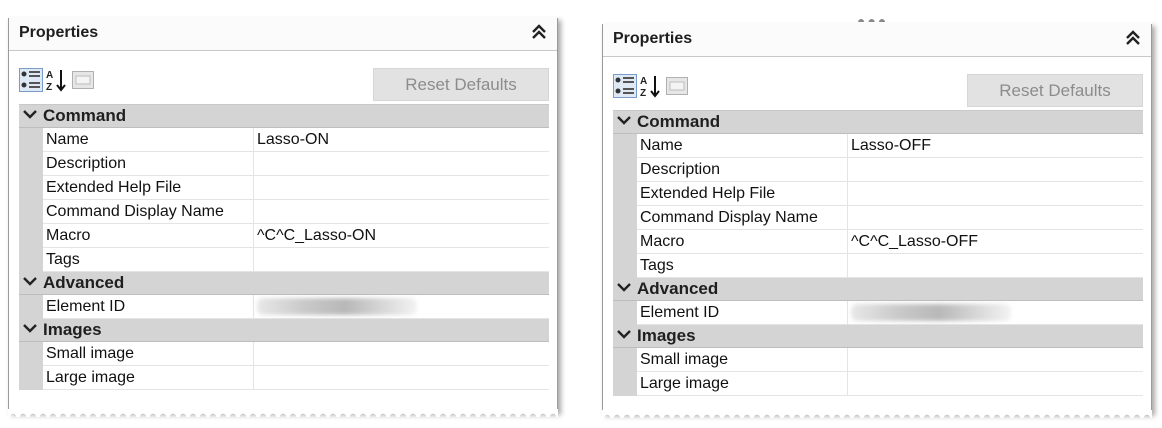  I want to click on property-row: Name Lasso-ON, so click(284, 140).